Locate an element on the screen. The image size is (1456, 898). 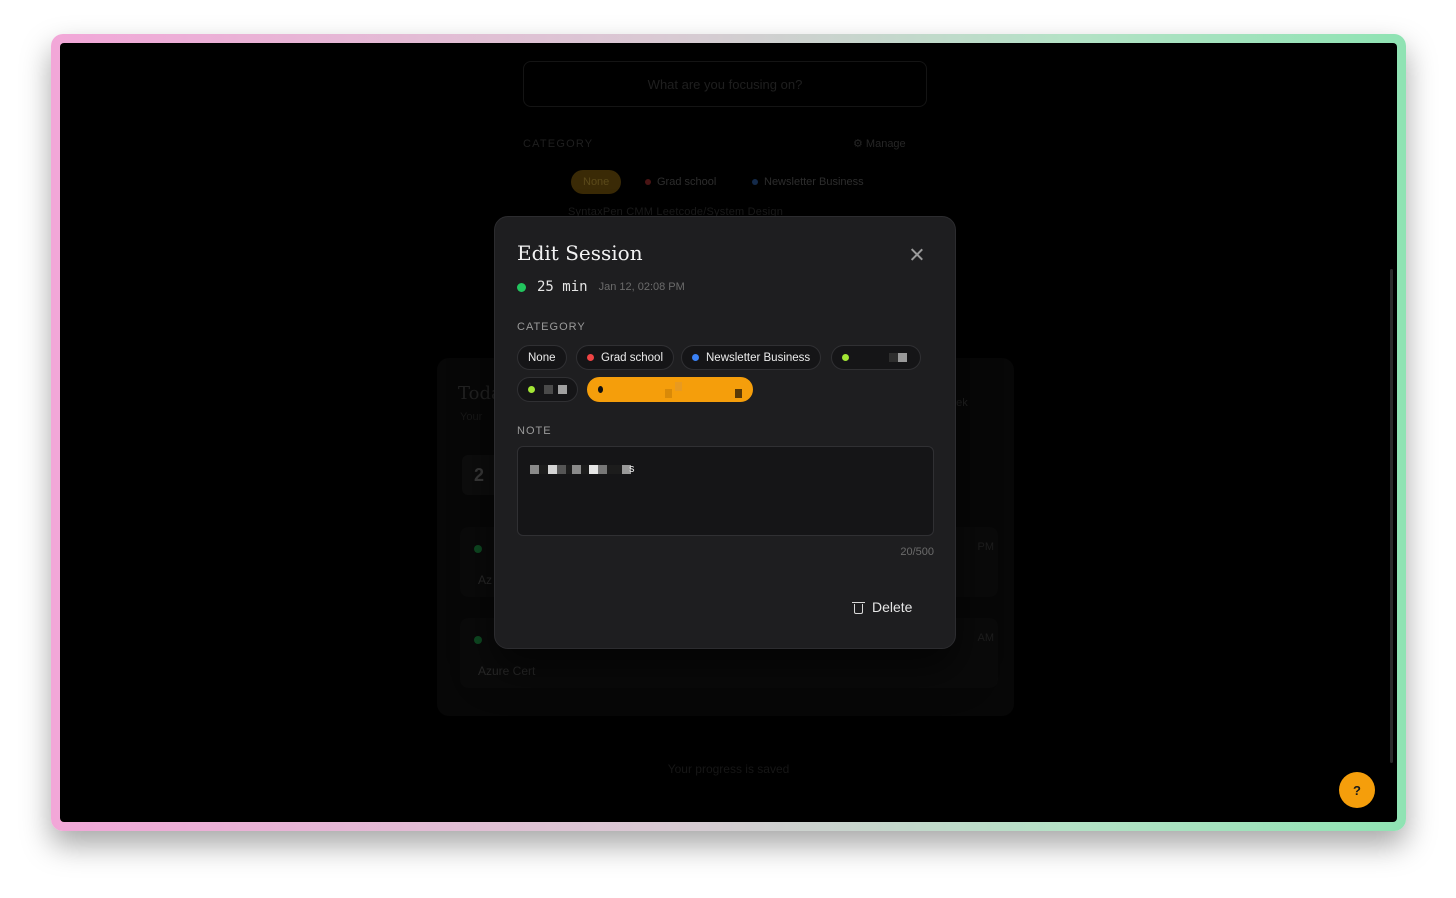
category-chip-selected is located at coordinates (670, 389).